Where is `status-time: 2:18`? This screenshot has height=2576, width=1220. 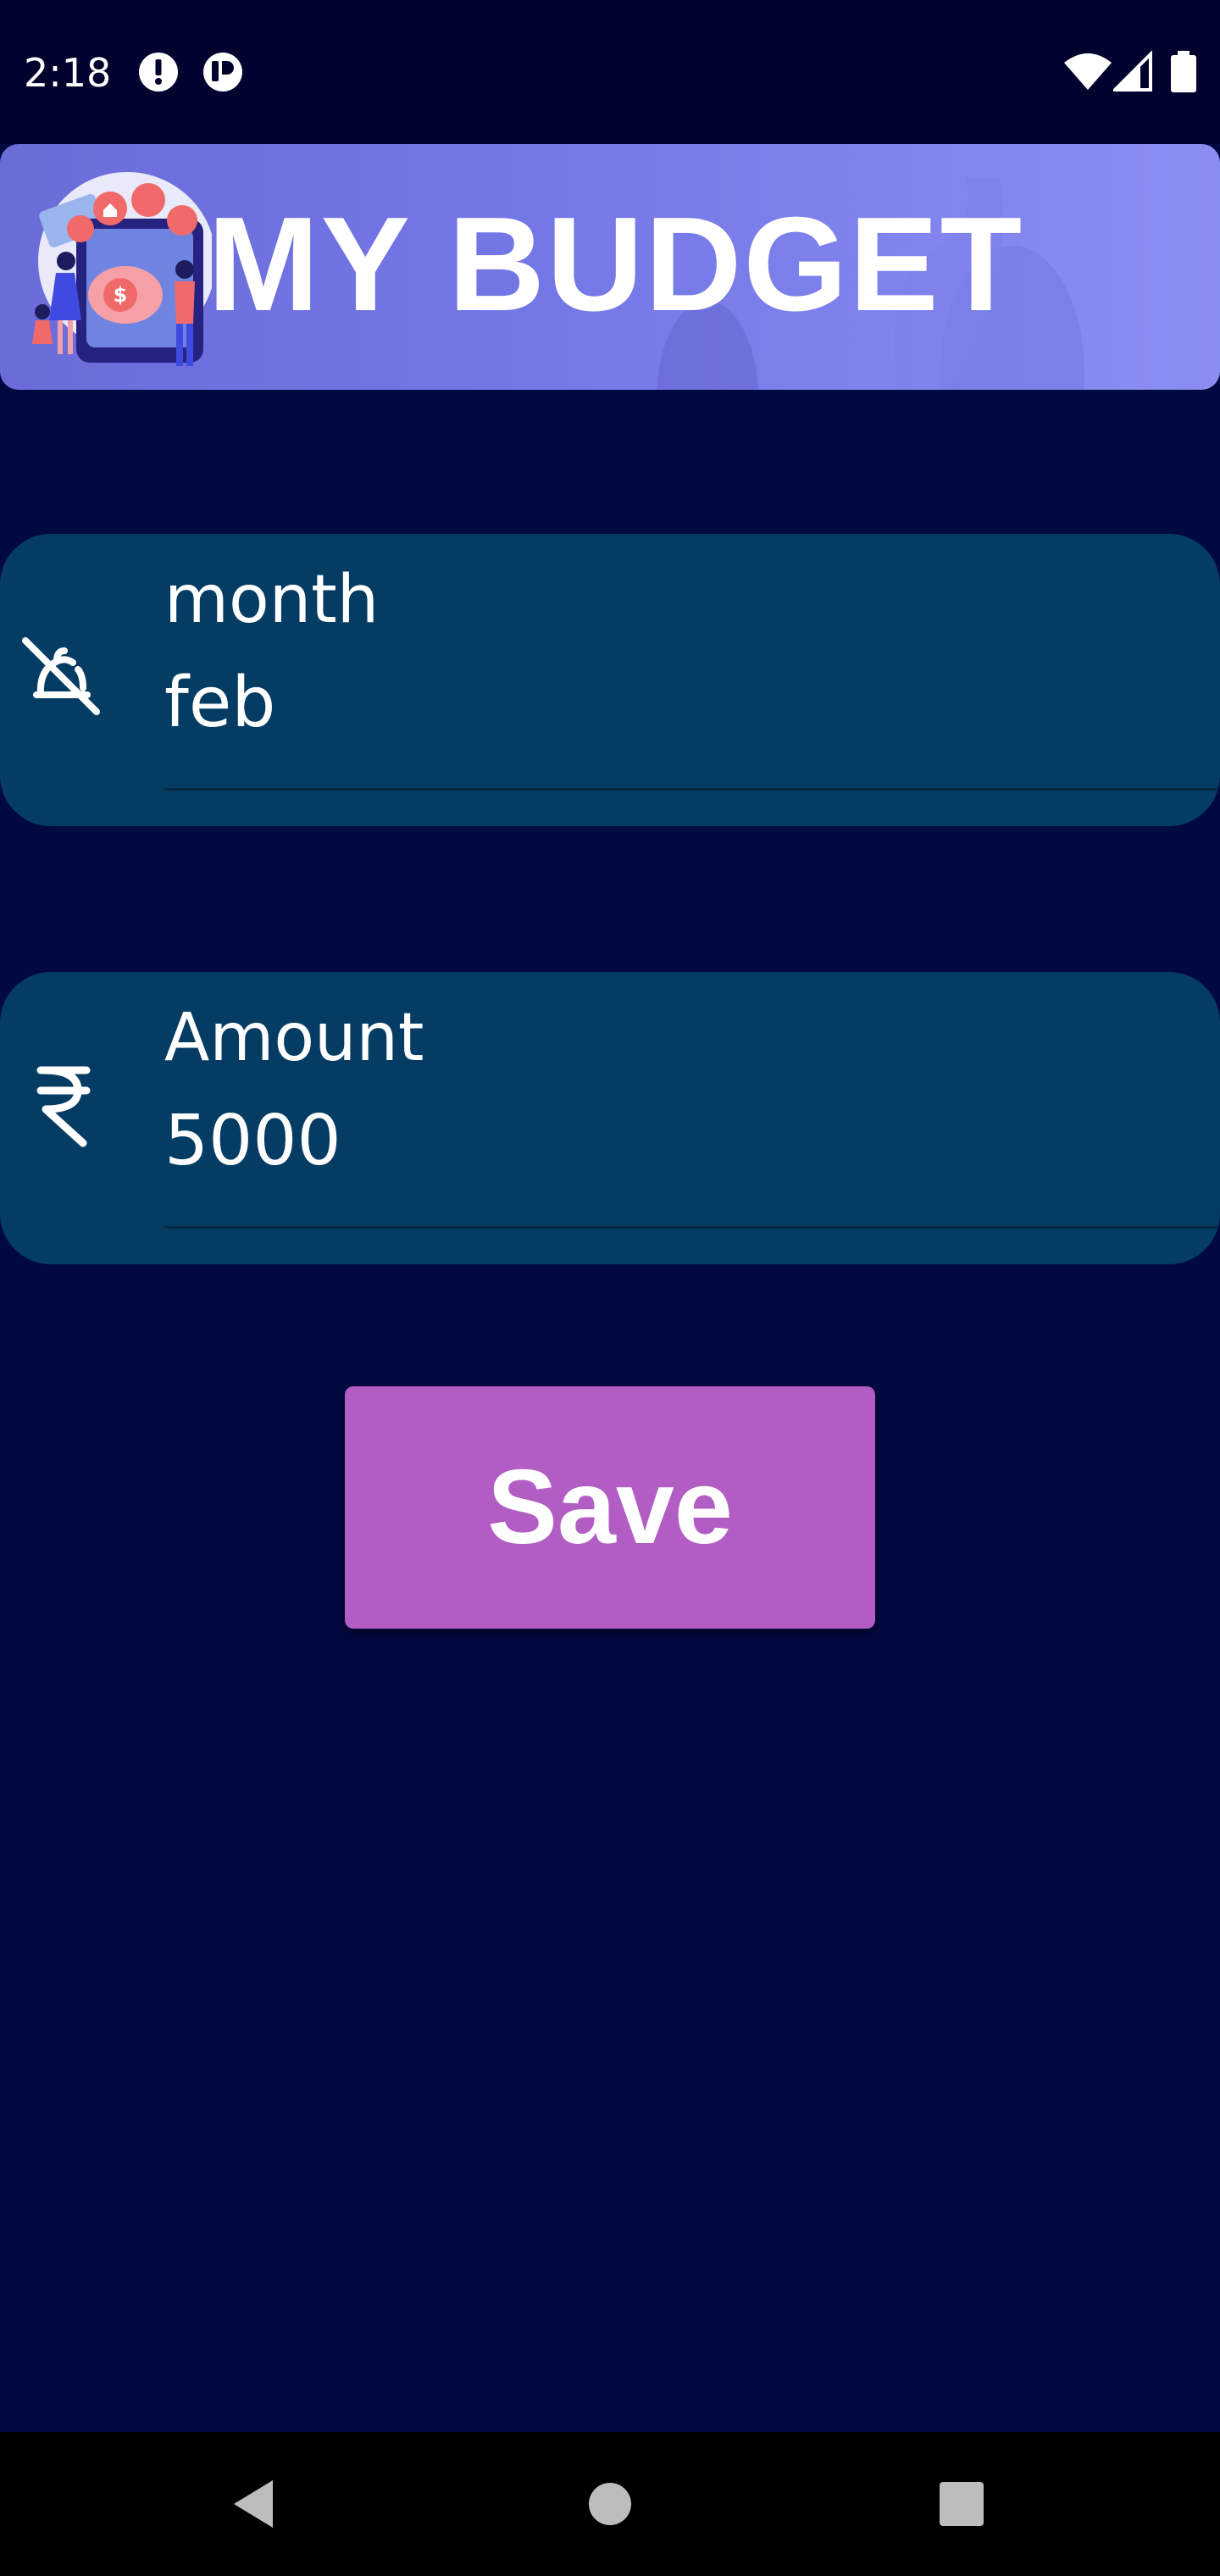
status-time: 2:18 is located at coordinates (68, 73).